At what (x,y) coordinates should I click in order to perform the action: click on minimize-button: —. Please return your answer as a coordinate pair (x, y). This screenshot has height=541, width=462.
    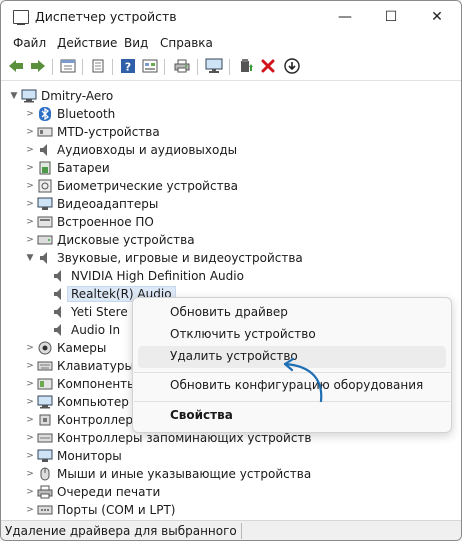
    Looking at the image, I should click on (345, 17).